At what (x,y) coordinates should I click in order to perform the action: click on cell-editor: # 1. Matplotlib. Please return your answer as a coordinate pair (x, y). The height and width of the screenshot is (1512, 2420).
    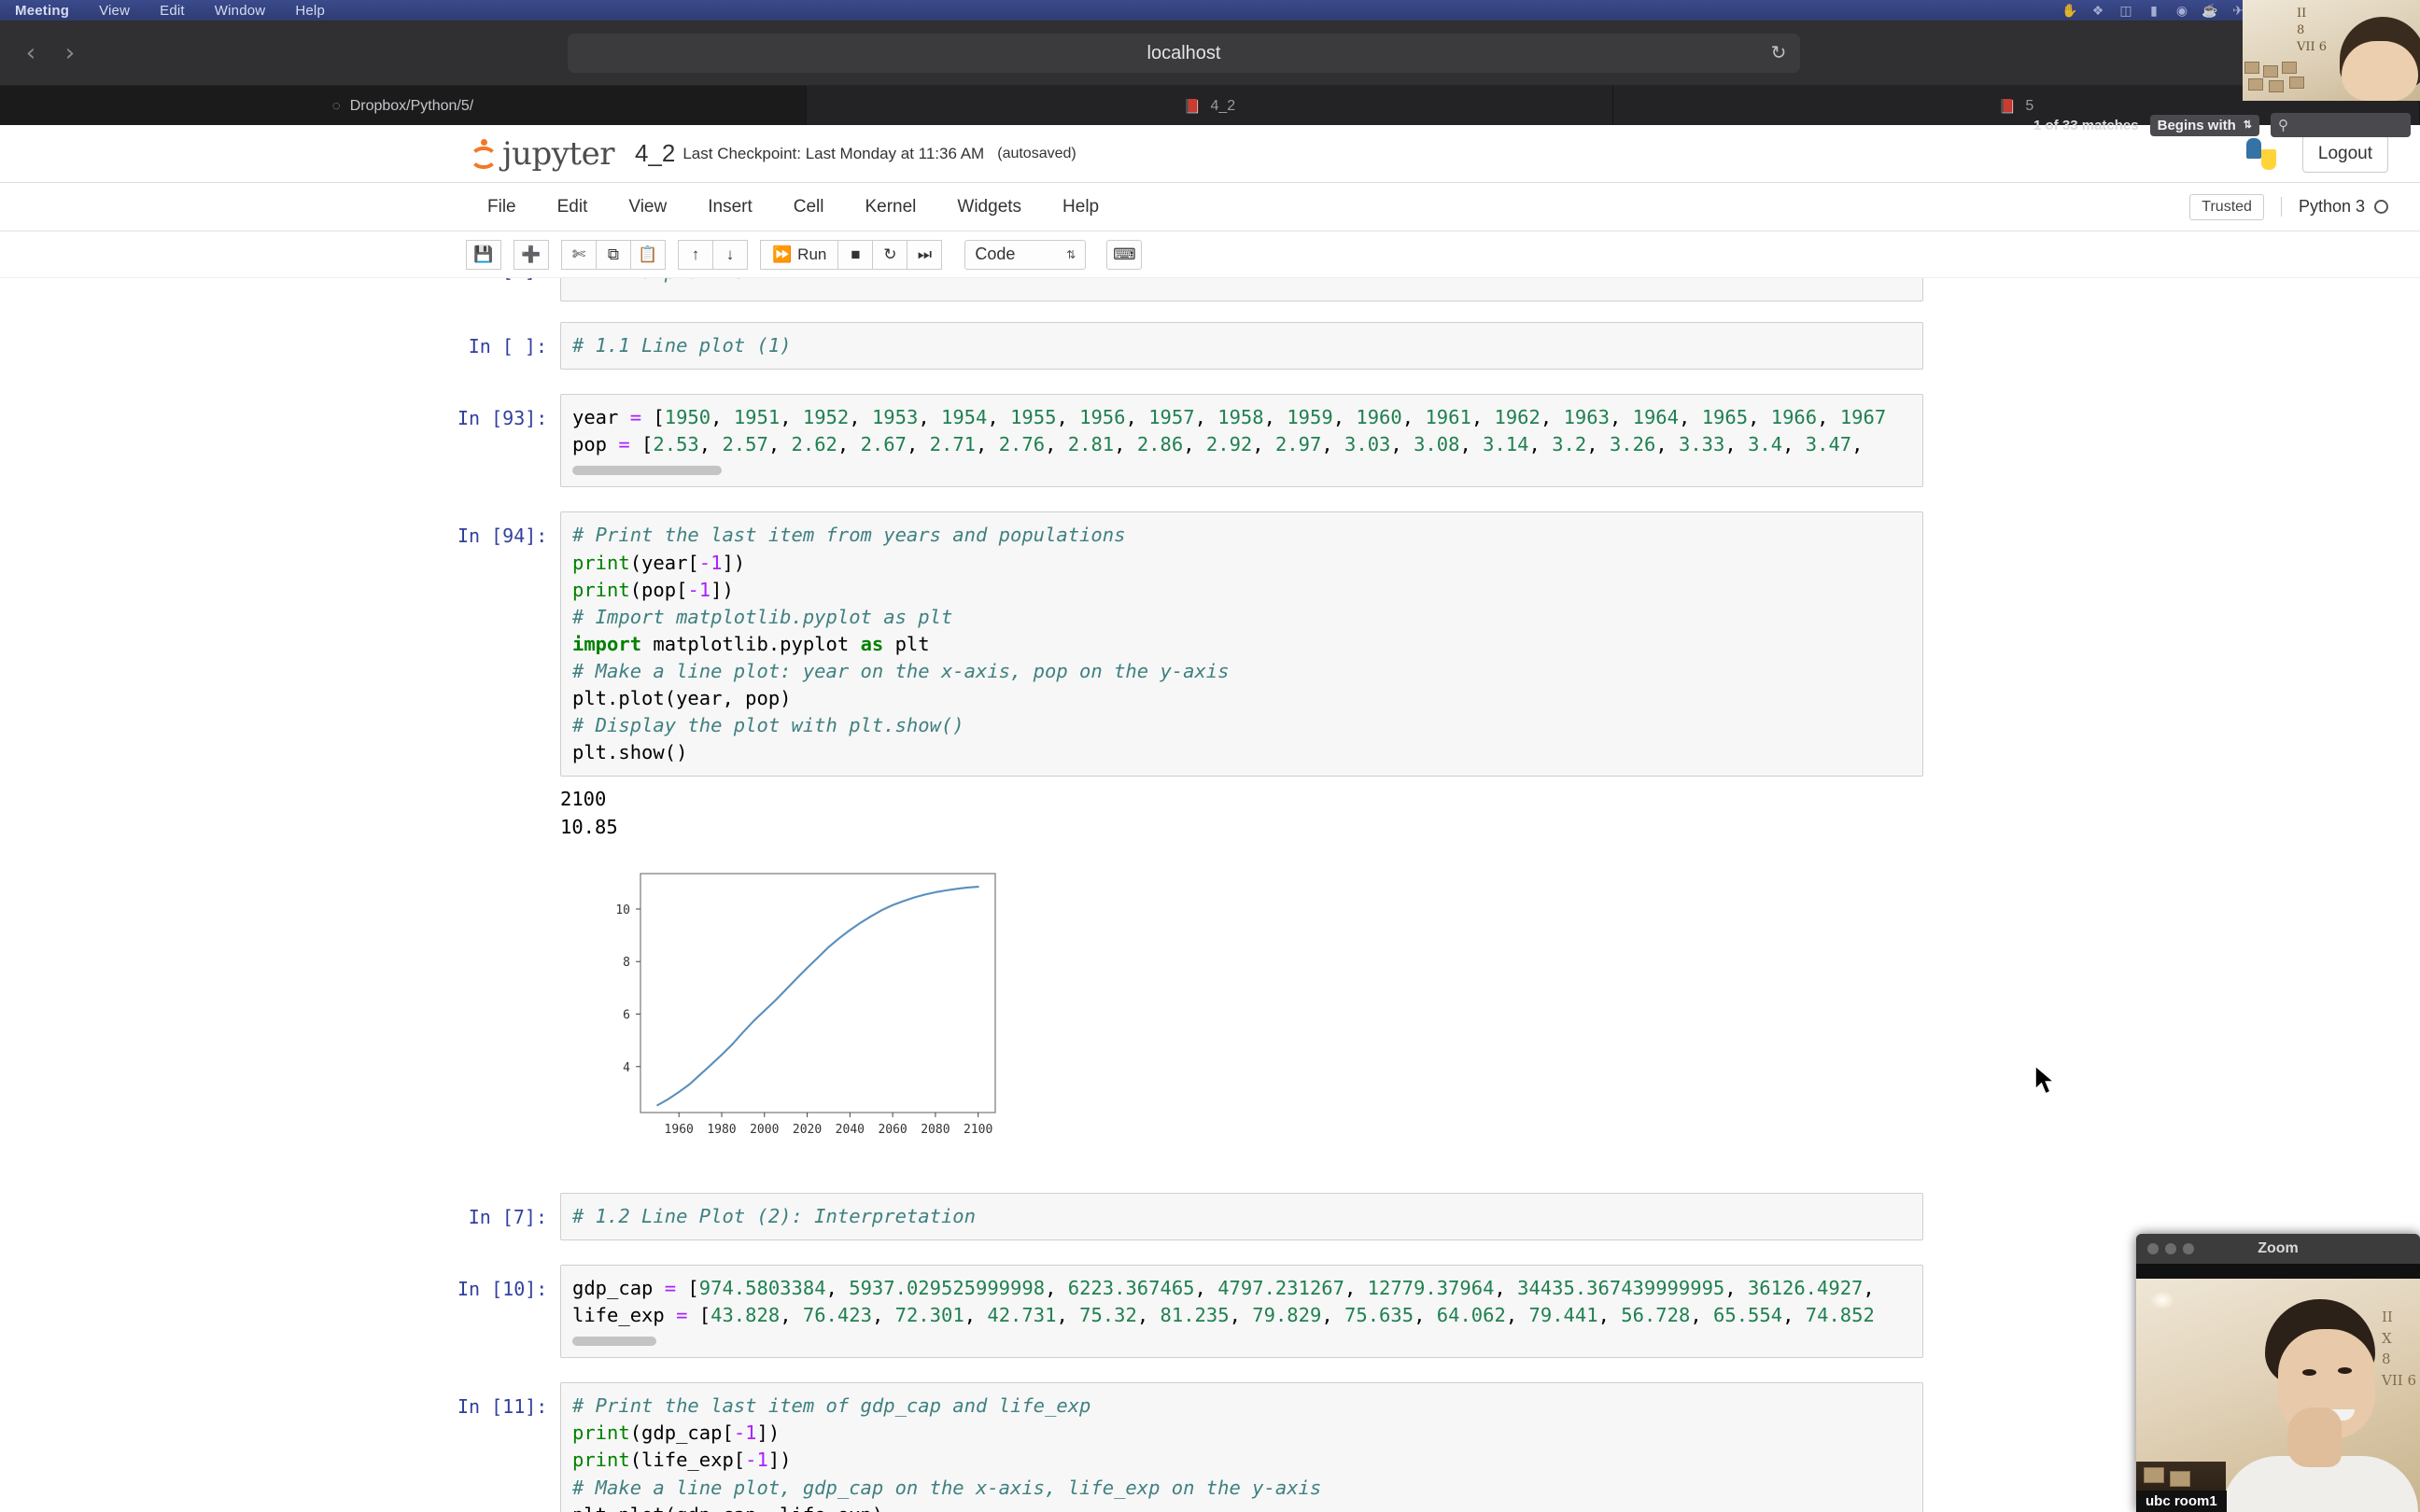
    Looking at the image, I should click on (1242, 290).